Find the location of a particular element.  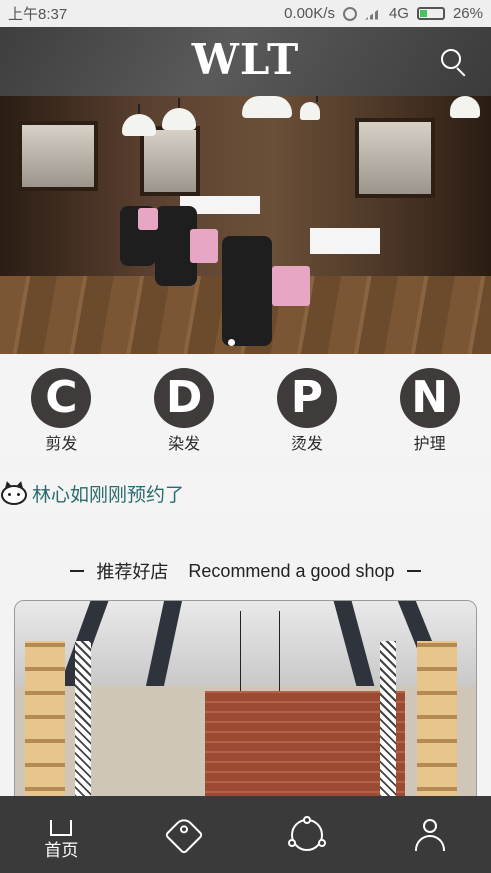

home-icon is located at coordinates (61, 822).